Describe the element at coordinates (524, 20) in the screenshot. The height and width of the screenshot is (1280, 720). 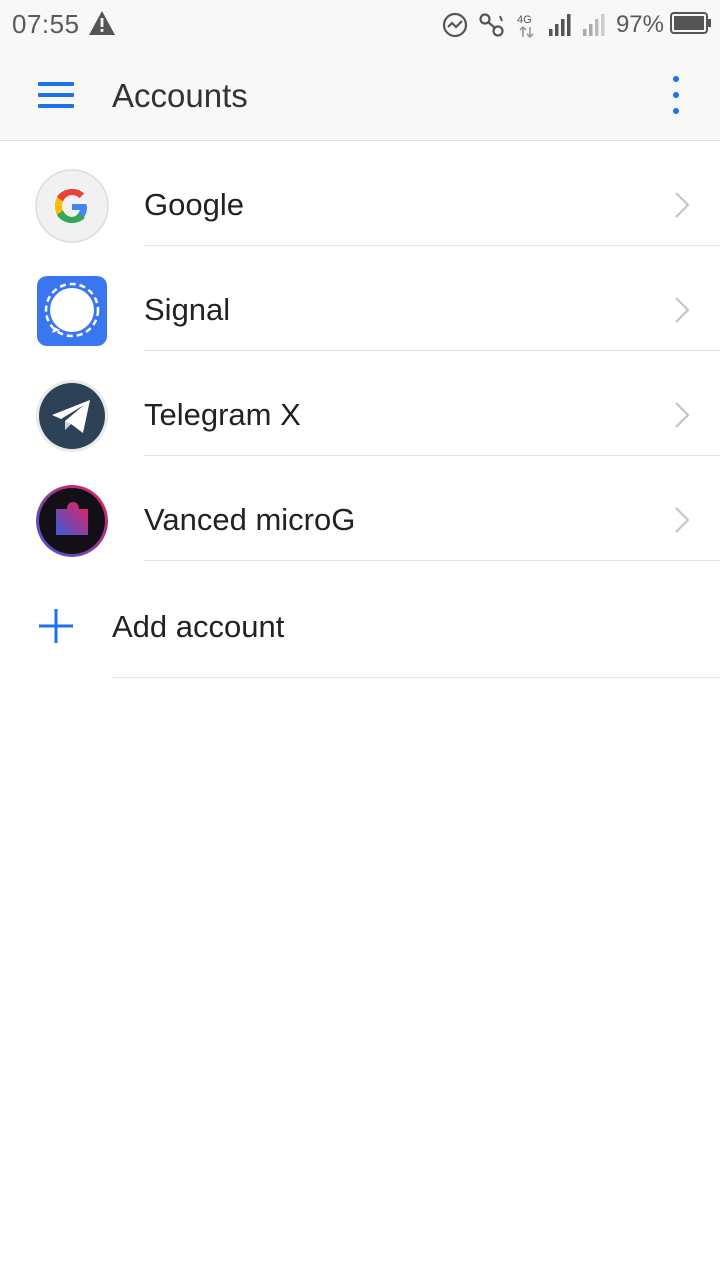
I see `network-type-label: 4G` at that location.